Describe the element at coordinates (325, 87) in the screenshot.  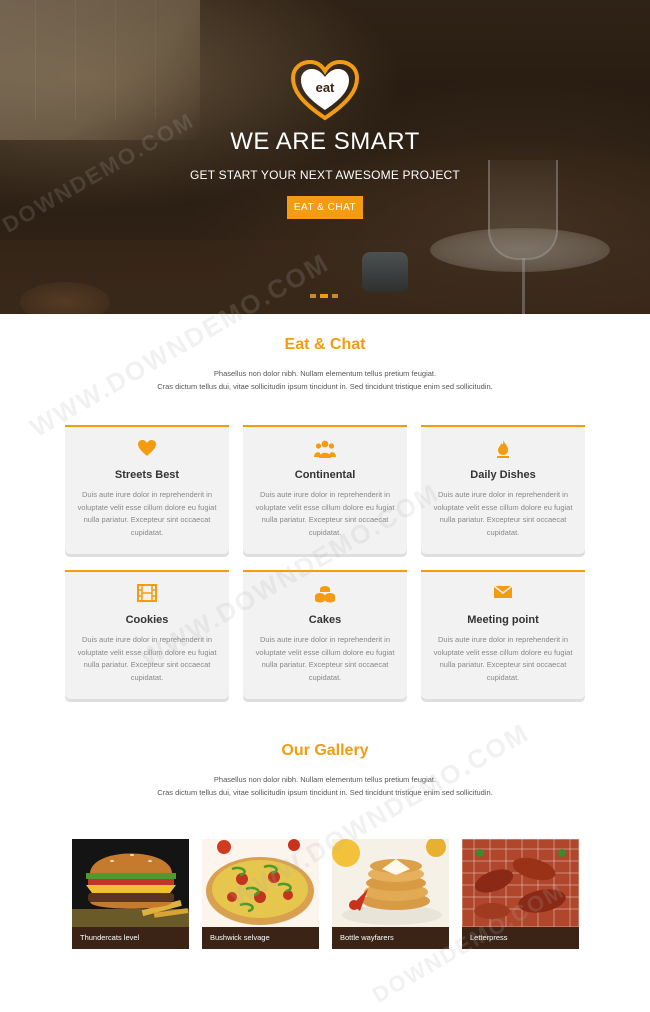
I see `logo-text: eat` at that location.